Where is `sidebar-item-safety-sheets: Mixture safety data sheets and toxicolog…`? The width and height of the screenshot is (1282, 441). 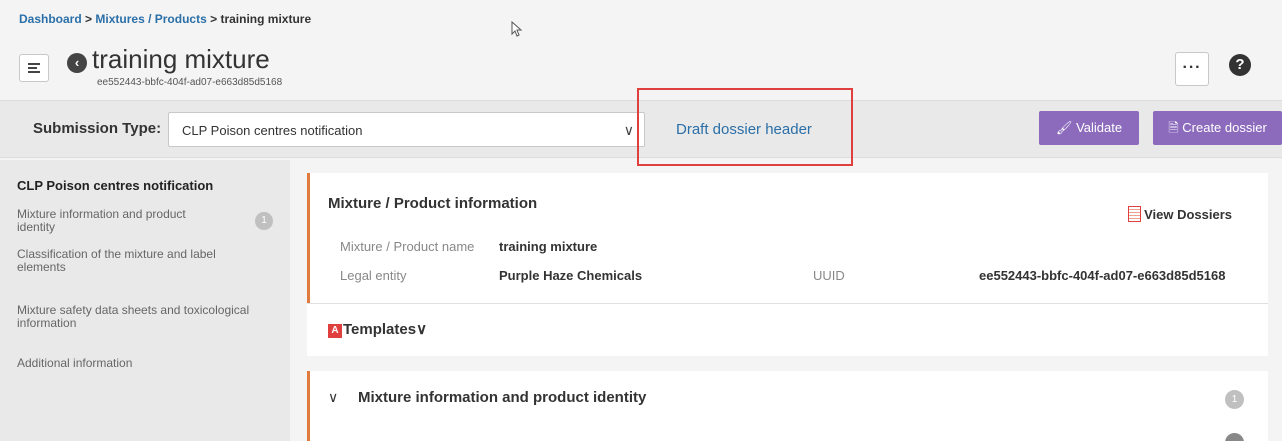
sidebar-item-safety-sheets: Mixture safety data sheets and toxicolog… is located at coordinates (147, 317).